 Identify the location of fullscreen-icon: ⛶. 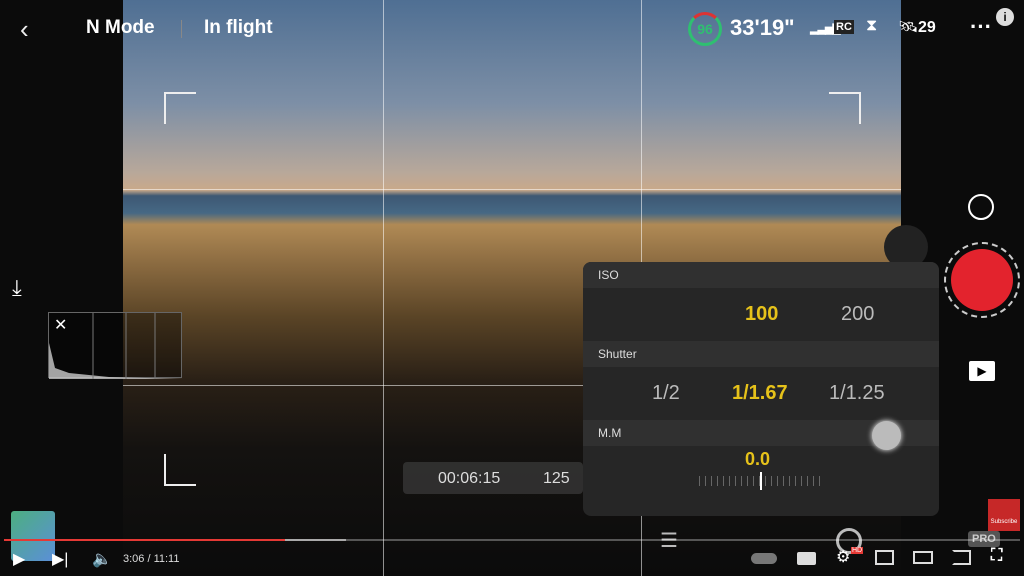
(996, 556).